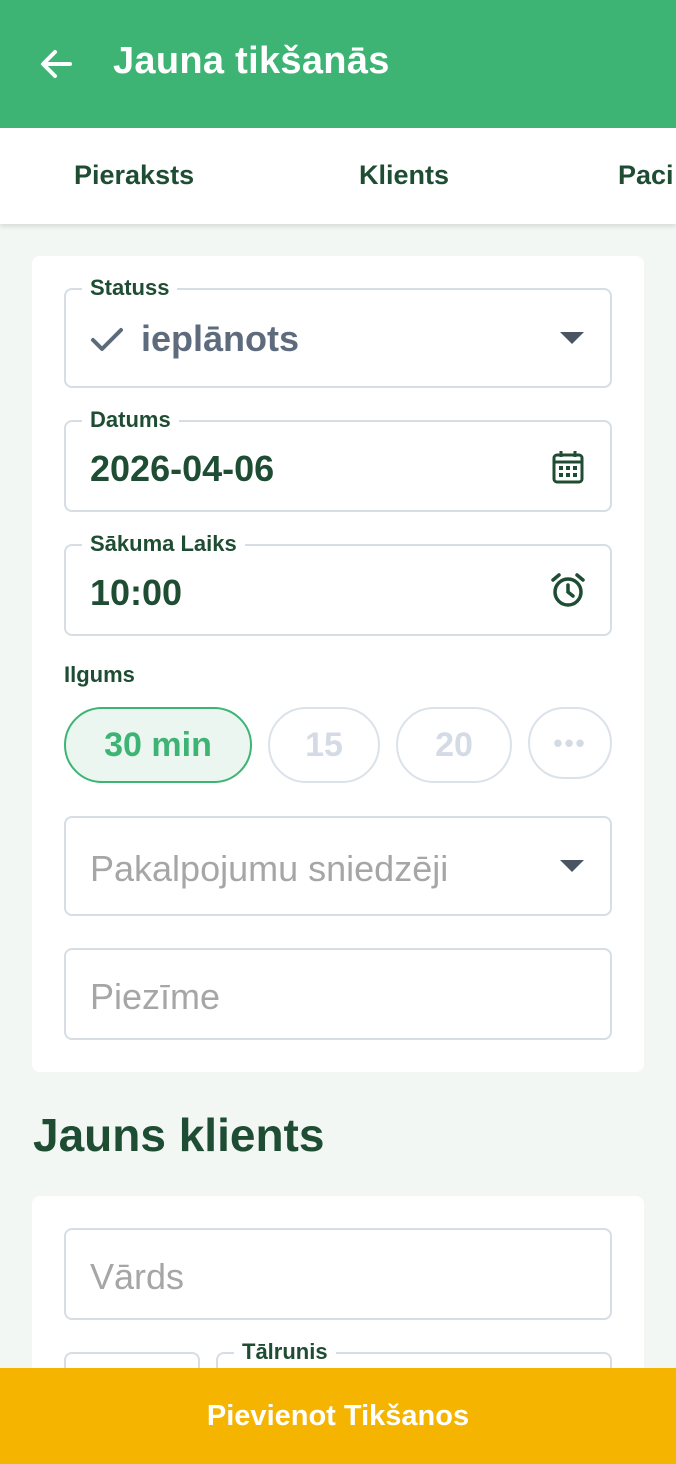 This screenshot has height=1464, width=676. What do you see at coordinates (324, 745) in the screenshot?
I see `duration-chip-15: 15` at bounding box center [324, 745].